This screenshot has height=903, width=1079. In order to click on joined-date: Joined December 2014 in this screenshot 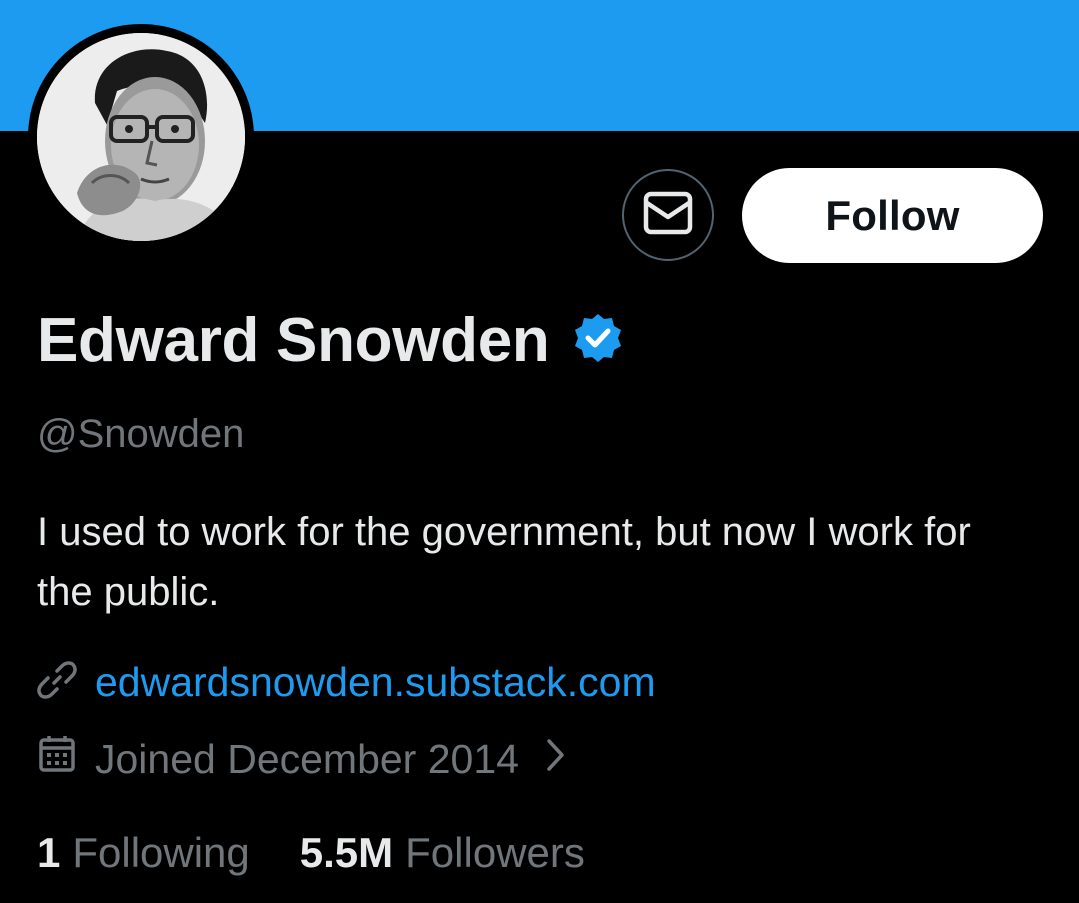, I will do `click(307, 758)`.